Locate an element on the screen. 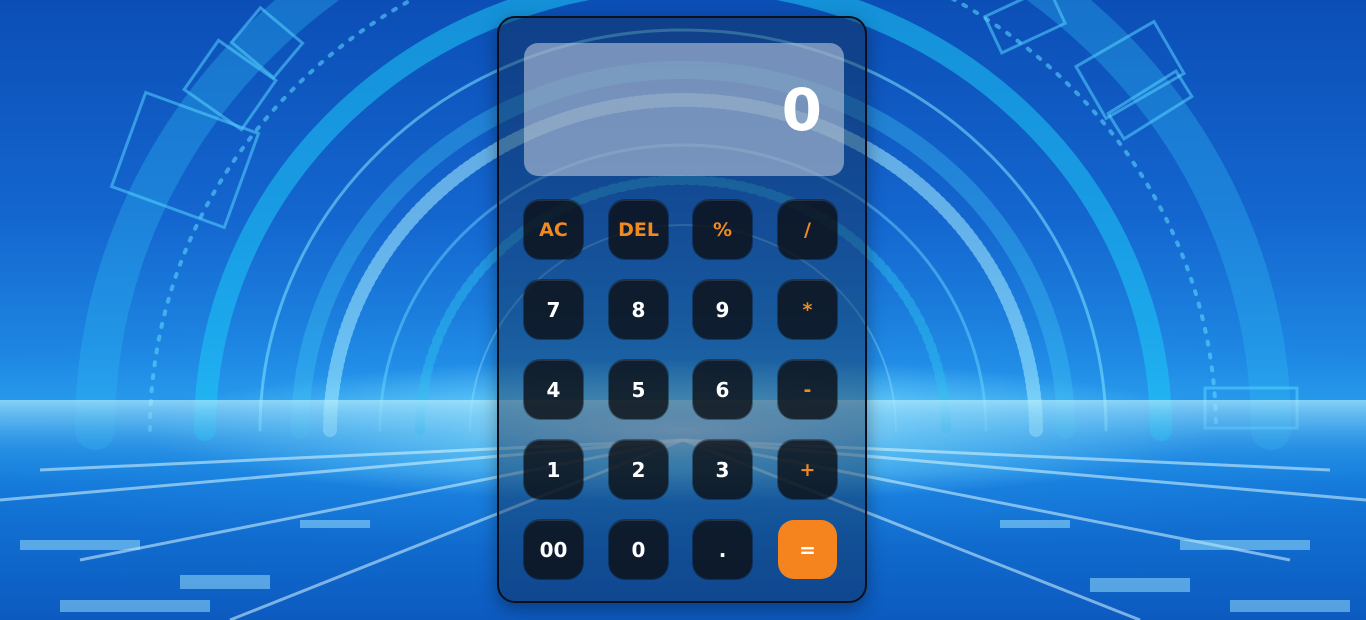 Image resolution: width=1366 pixels, height=620 pixels. double-zero-button: 00 is located at coordinates (553, 549).